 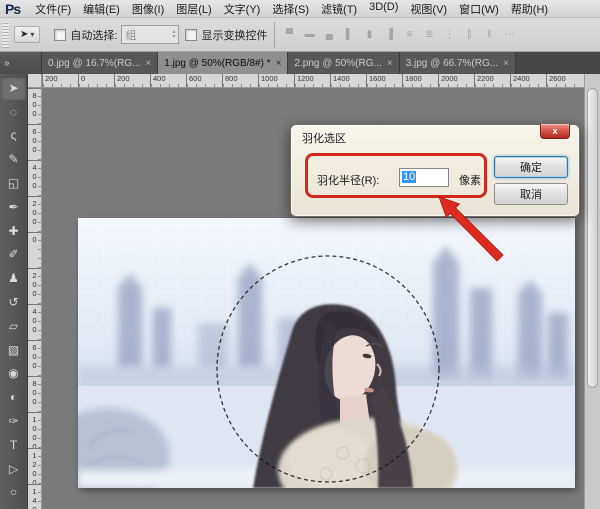 What do you see at coordinates (34, 322) in the screenshot?
I see `vruler-label-6: 400` at bounding box center [34, 322].